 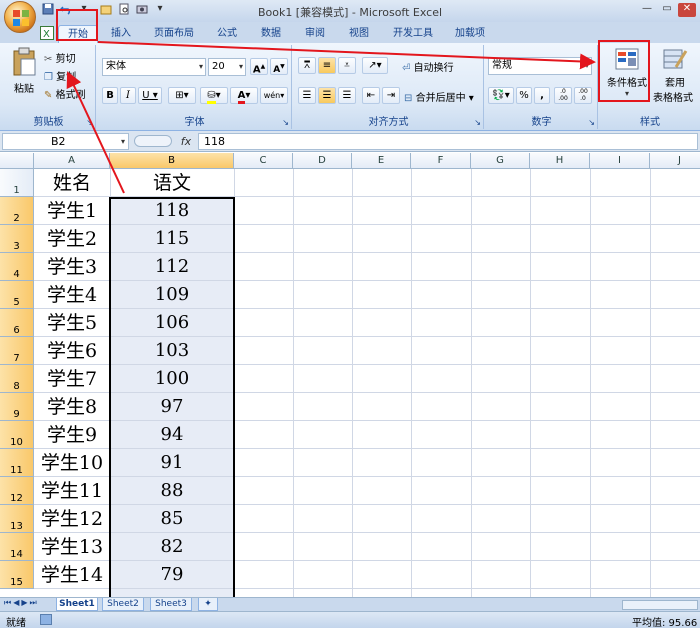 I want to click on cell-a: 学生7, so click(x=72, y=379).